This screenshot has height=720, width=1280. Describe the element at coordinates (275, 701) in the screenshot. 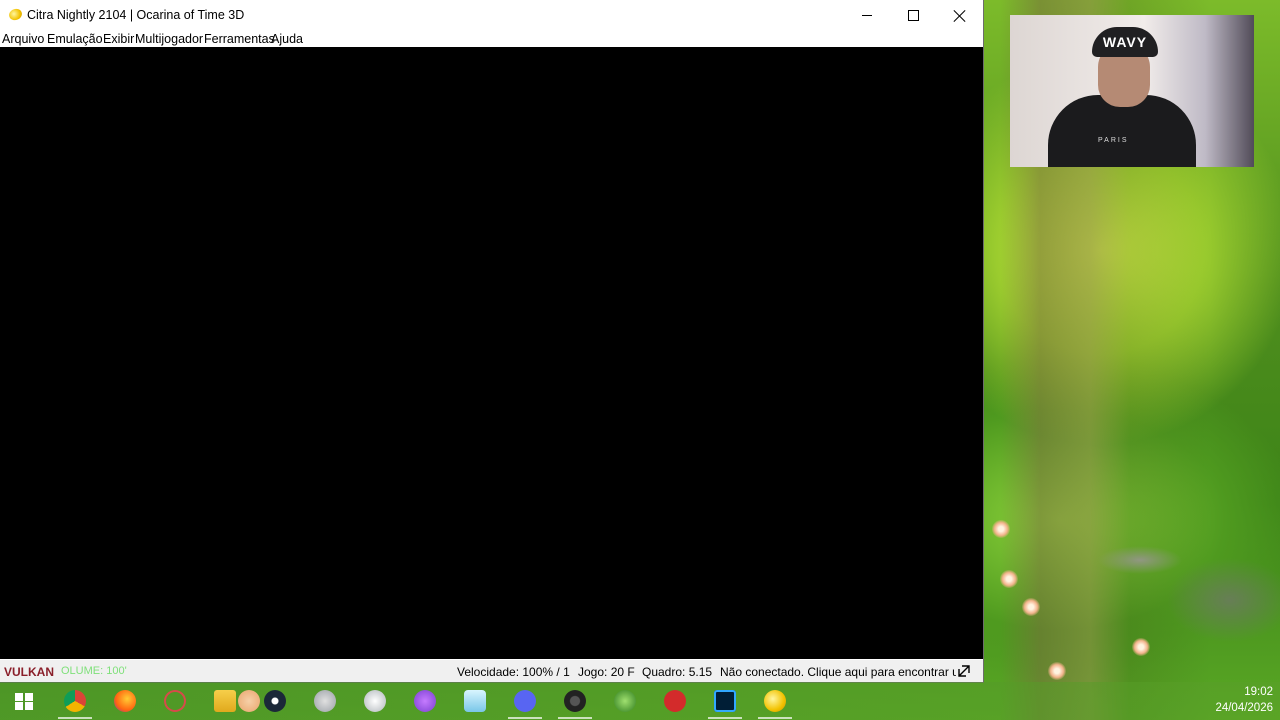

I see `steam-icon` at that location.